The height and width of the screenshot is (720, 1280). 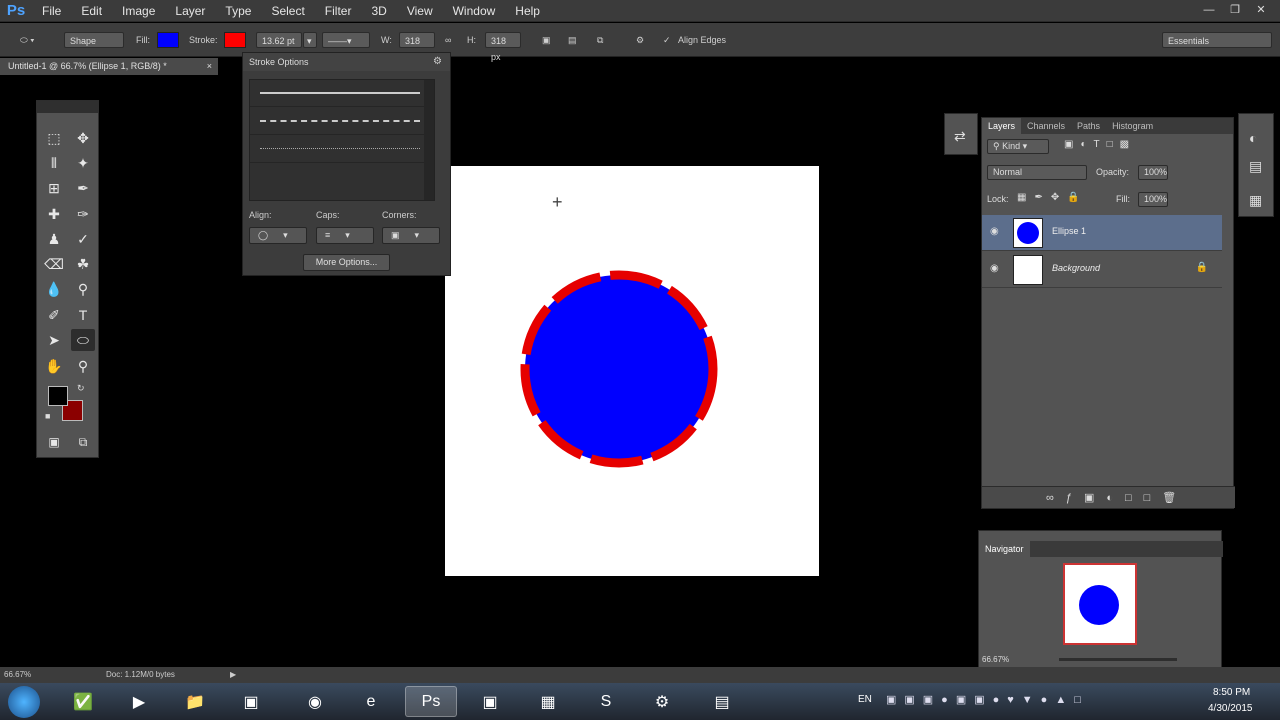 I want to click on tab-paths: Paths, so click(x=1088, y=126).